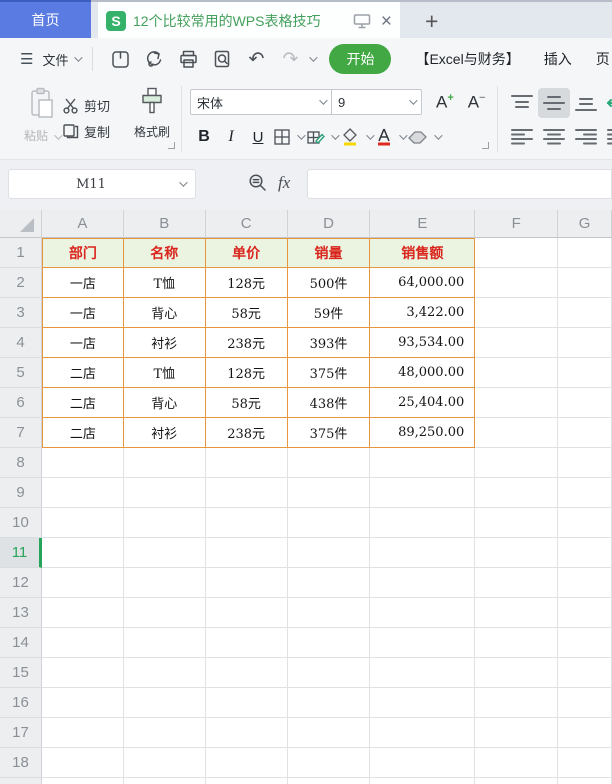  I want to click on cell-D2: 500件, so click(329, 283).